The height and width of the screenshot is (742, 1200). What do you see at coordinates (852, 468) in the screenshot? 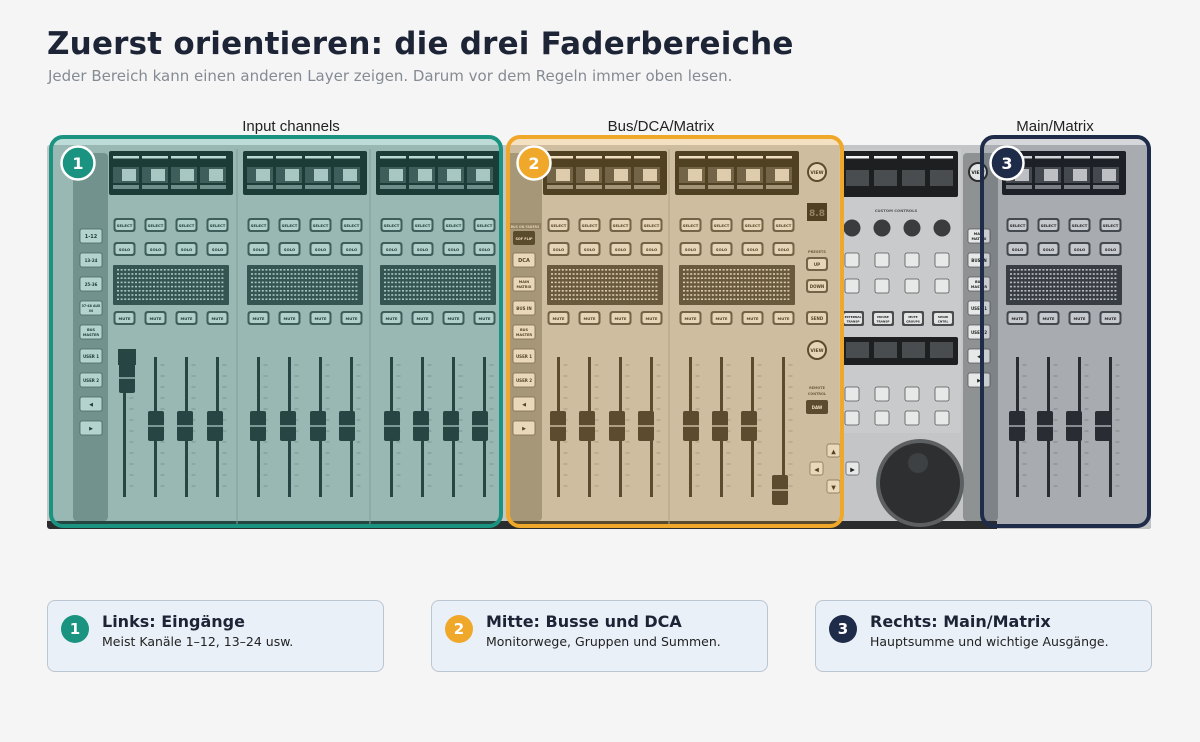
I see `arrow-right-button: ▶` at bounding box center [852, 468].